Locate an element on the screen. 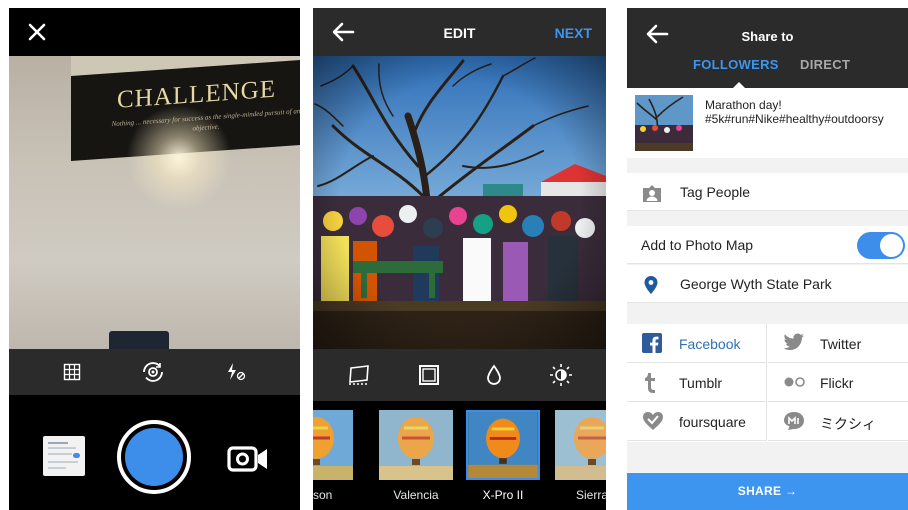 The height and width of the screenshot is (510, 908). twitter-label: Twitter is located at coordinates (841, 344).